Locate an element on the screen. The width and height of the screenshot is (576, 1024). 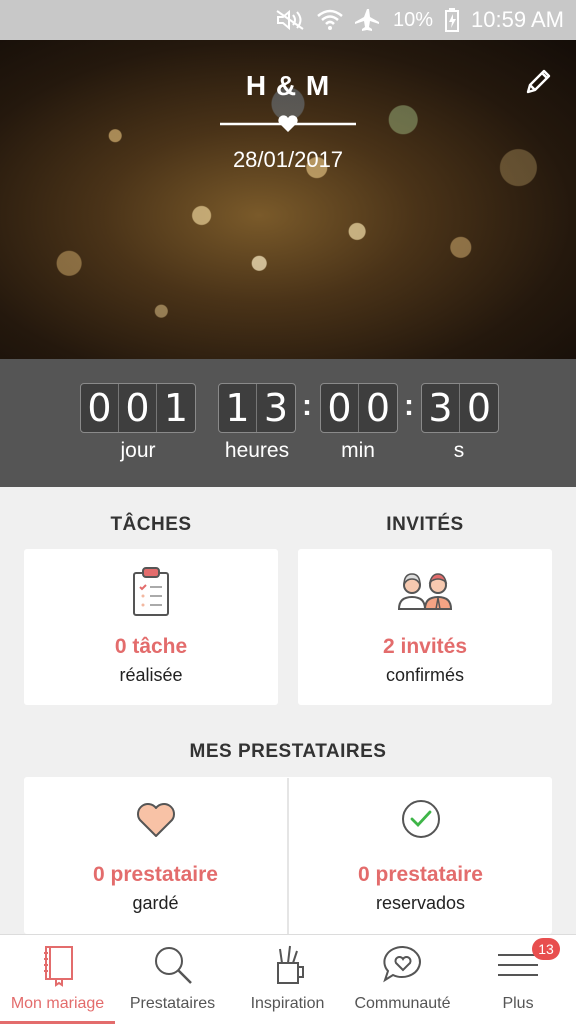
vendors-kept-status: gardé is located at coordinates (155, 903).